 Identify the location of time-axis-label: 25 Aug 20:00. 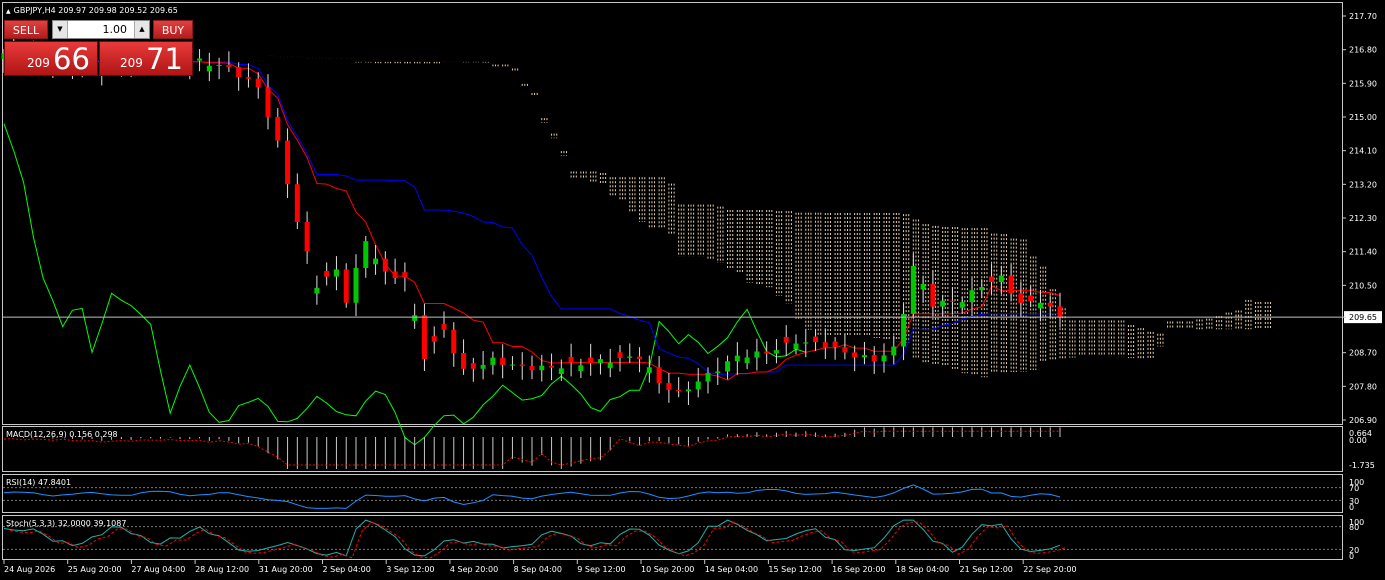
(95, 569).